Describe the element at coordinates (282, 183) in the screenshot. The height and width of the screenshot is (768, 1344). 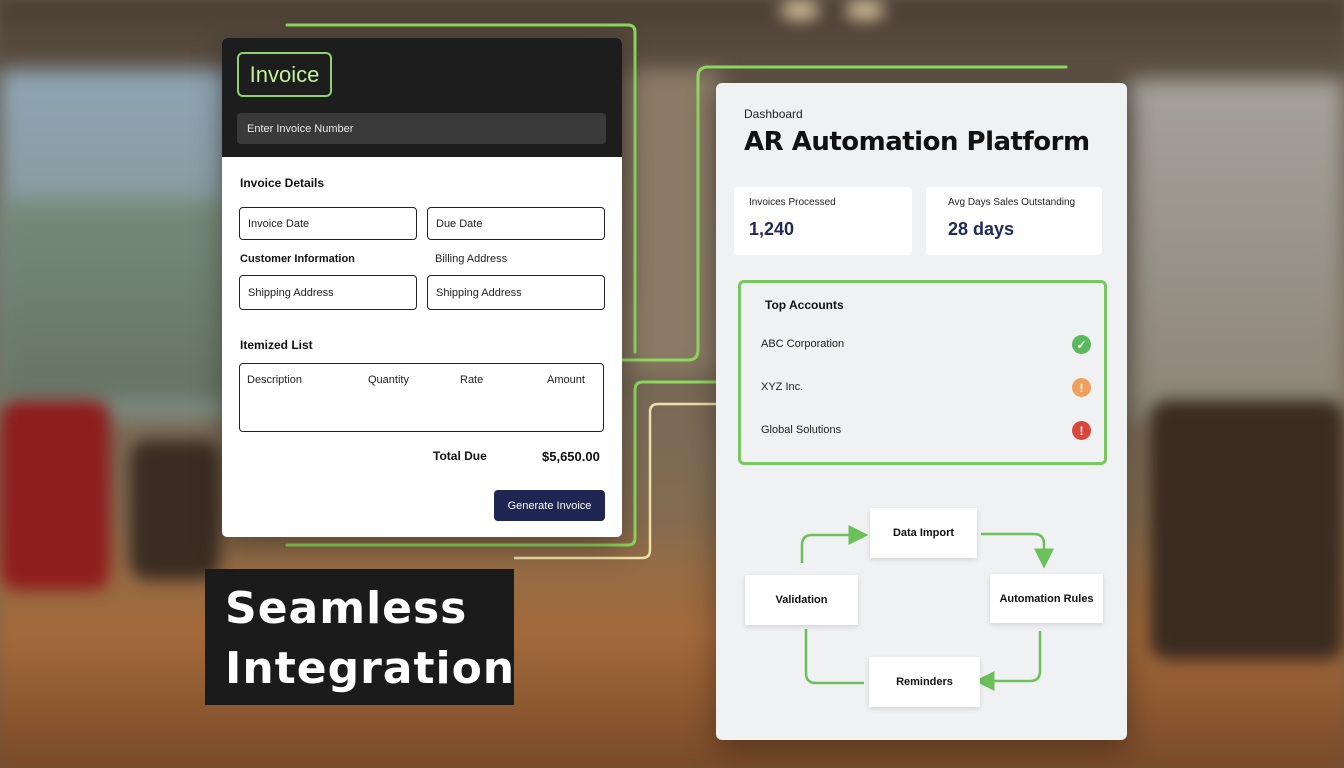
I see `invoice-details-heading: Invoice Details` at that location.